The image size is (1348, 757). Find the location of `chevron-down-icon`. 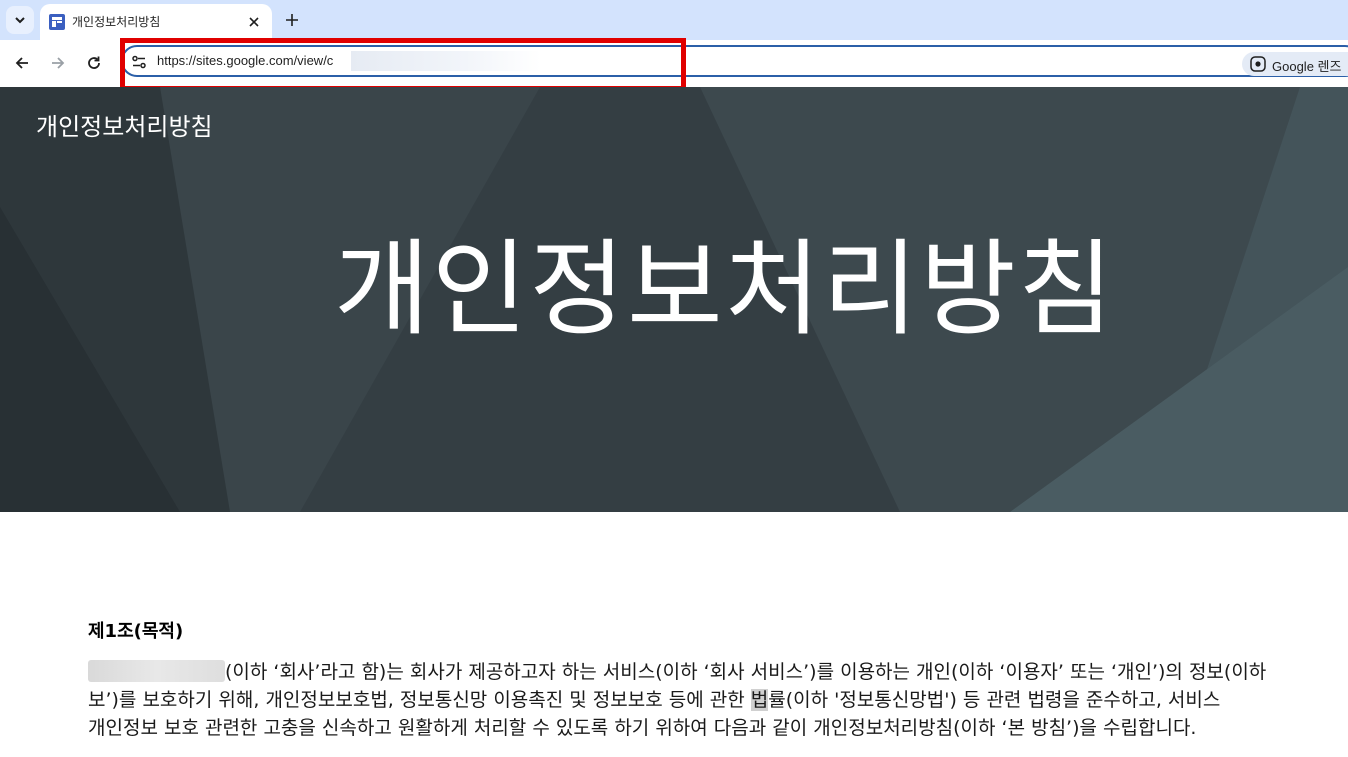

chevron-down-icon is located at coordinates (20, 20).